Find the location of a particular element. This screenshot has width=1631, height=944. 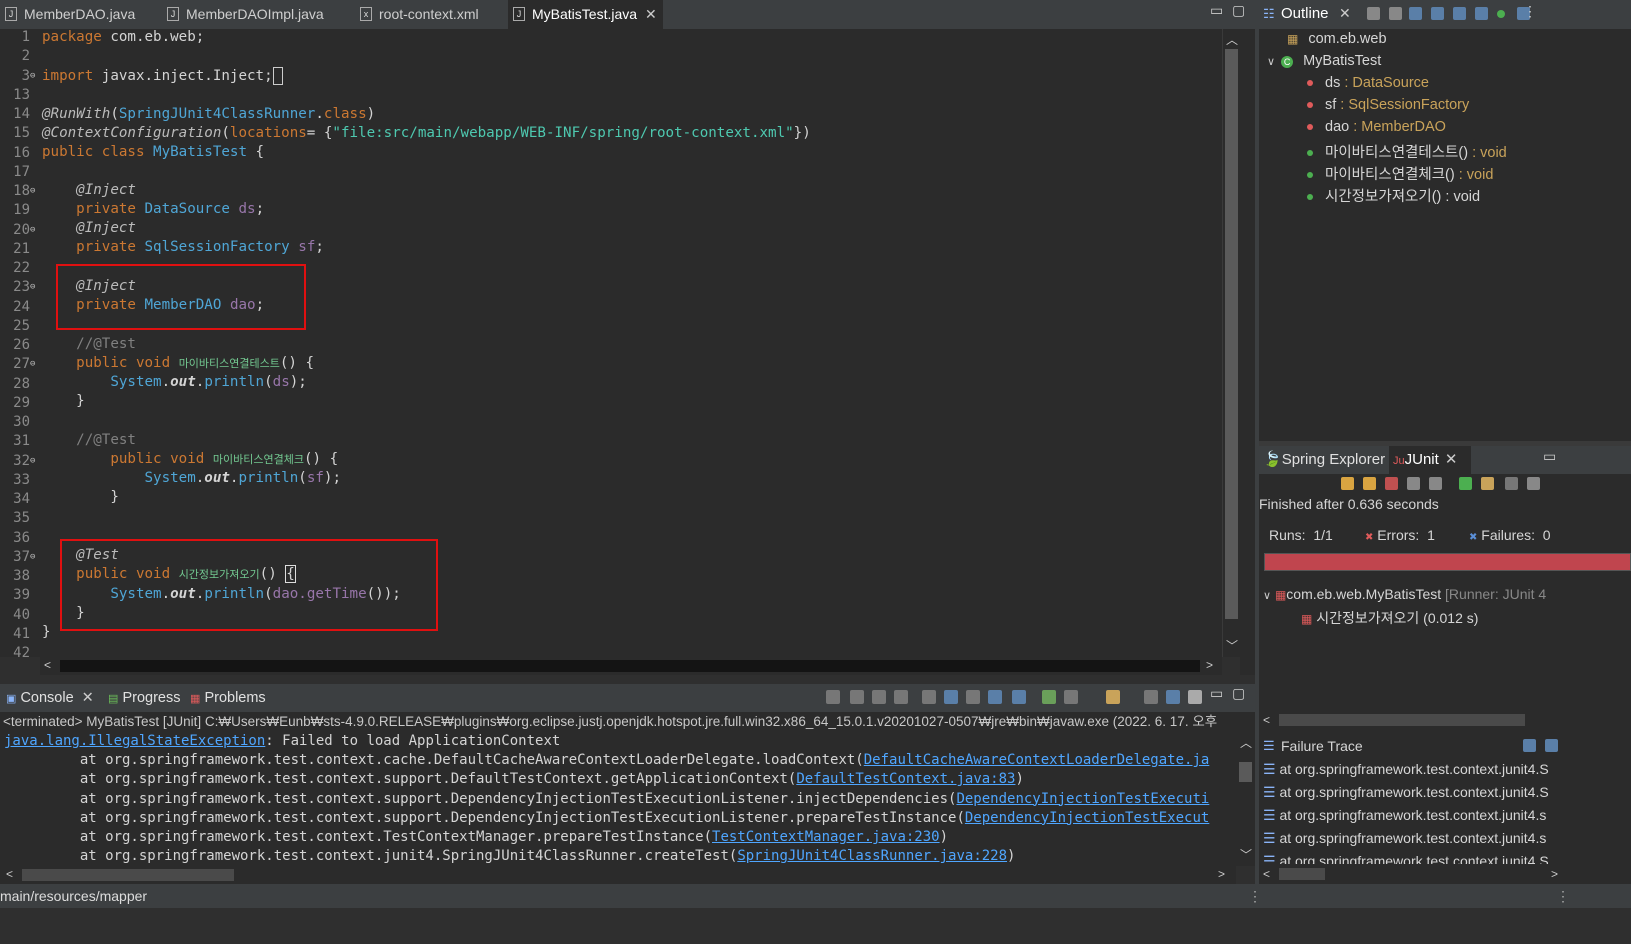

compare-result-icon is located at coordinates (1529, 745).